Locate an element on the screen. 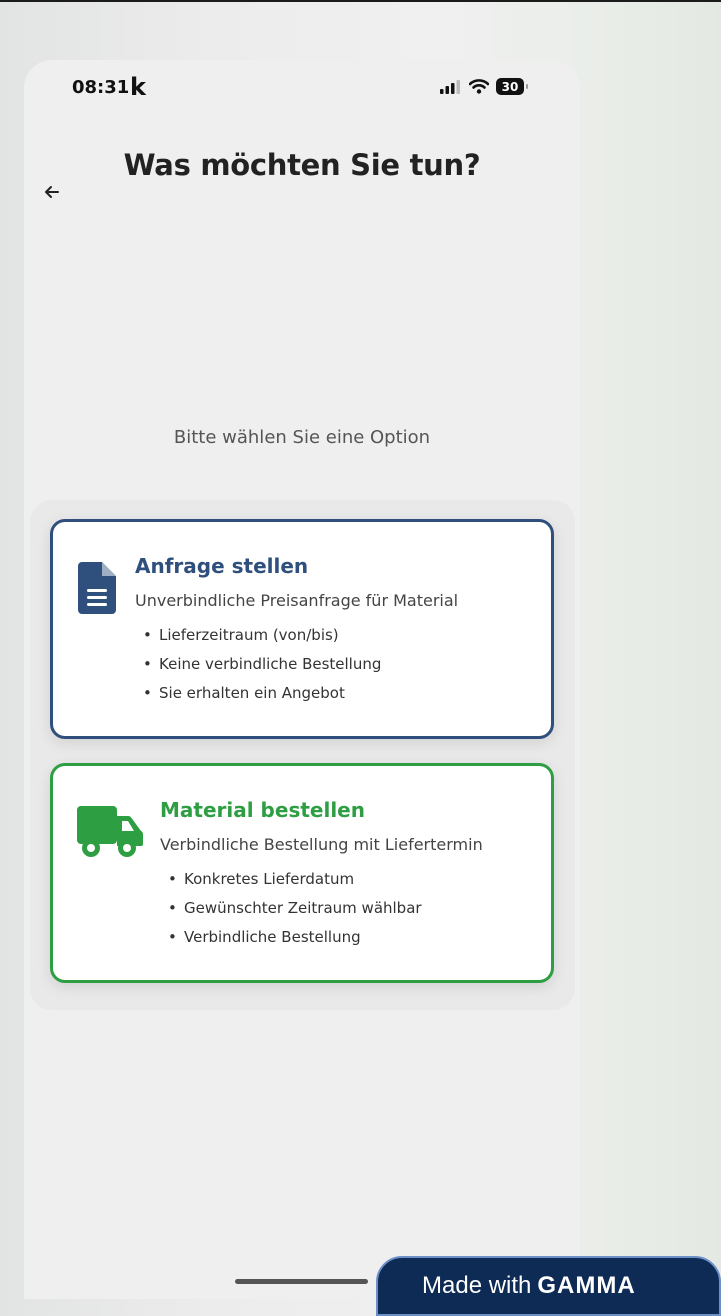 Image resolution: width=721 pixels, height=1316 pixels. truck-icon is located at coordinates (110, 831).